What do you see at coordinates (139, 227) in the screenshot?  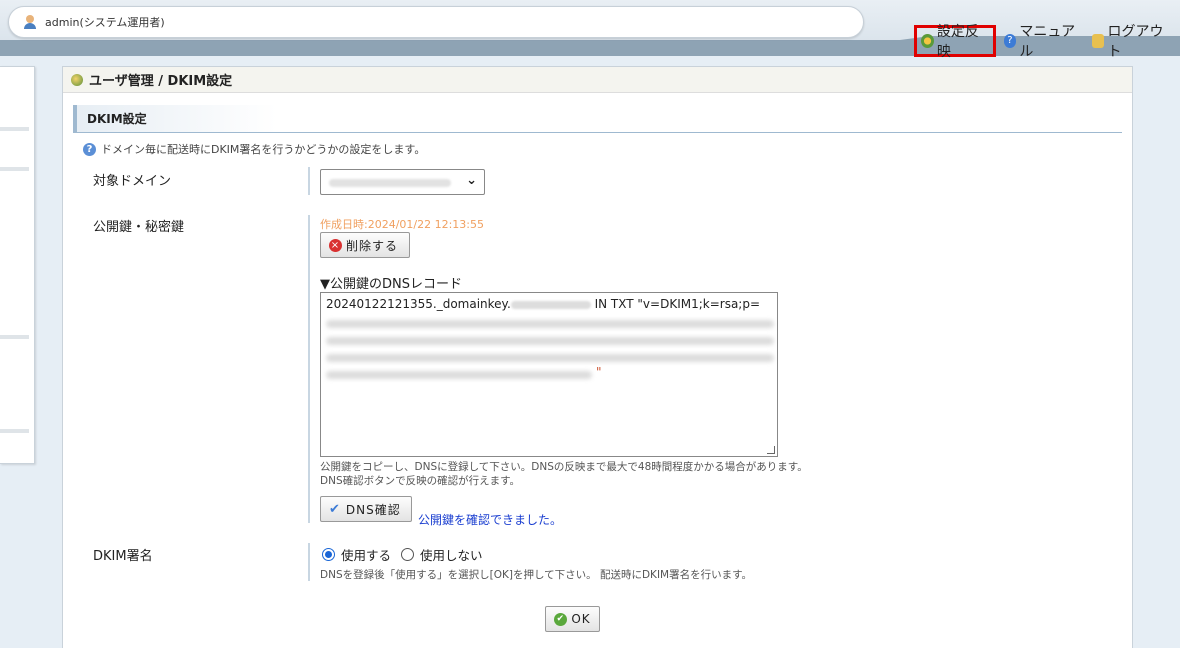 I see `keys-label: 公開鍵・秘密鍵` at bounding box center [139, 227].